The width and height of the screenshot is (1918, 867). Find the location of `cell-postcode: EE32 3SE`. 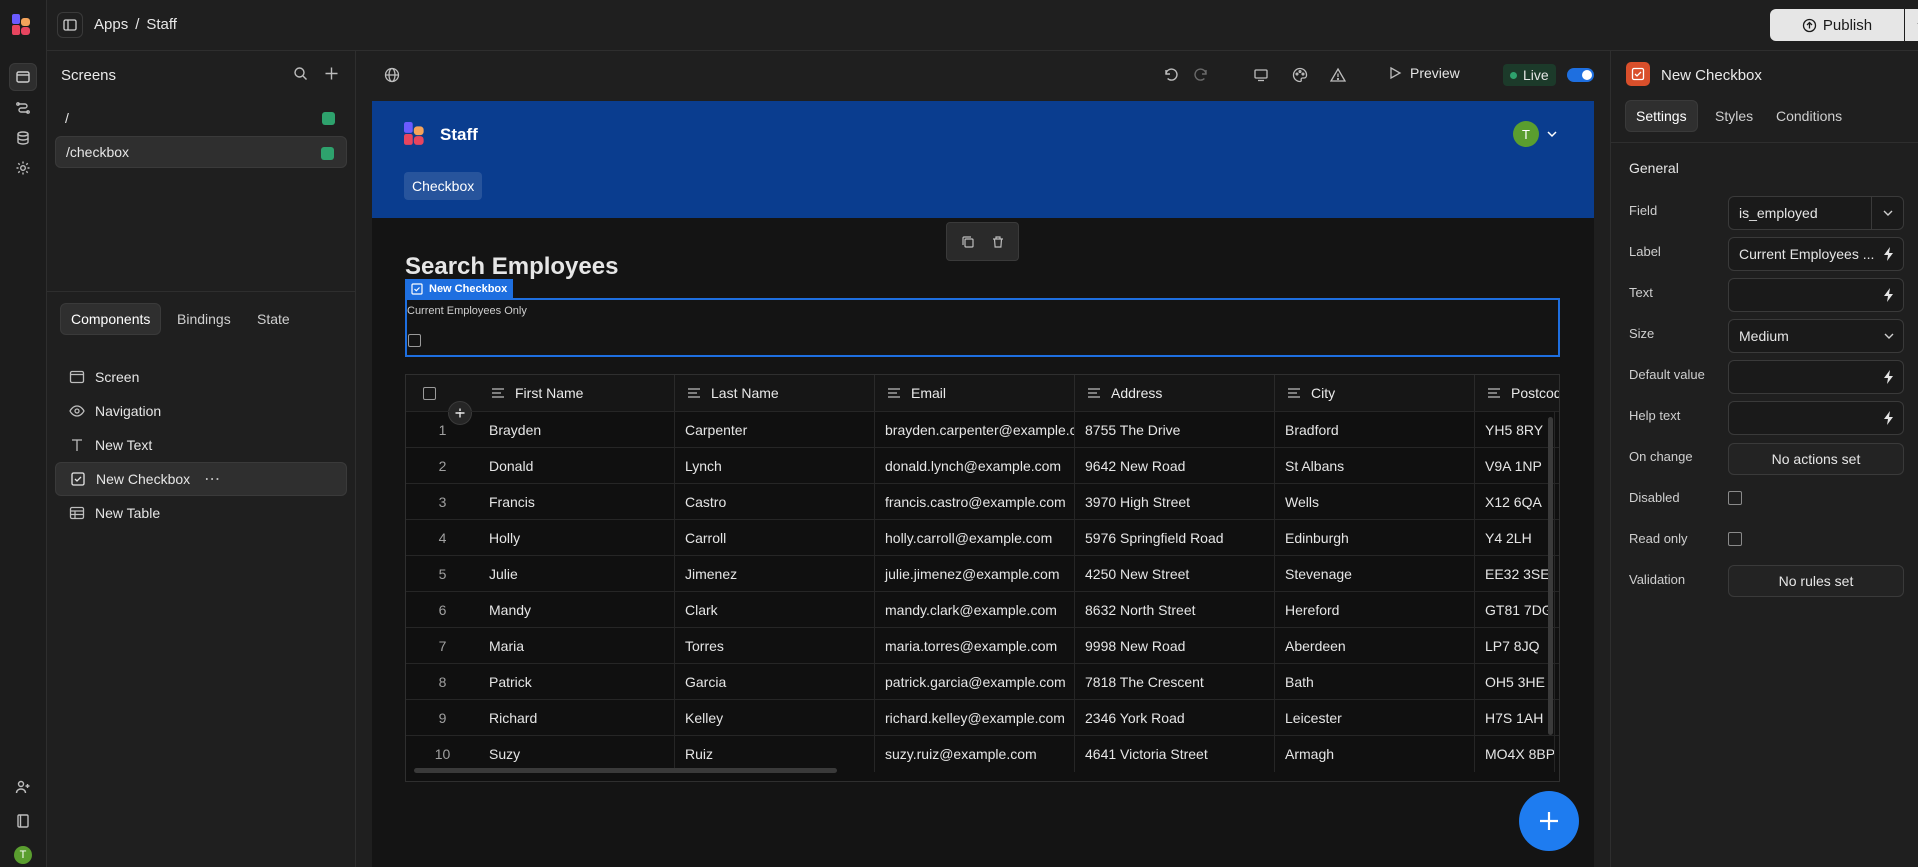

cell-postcode: EE32 3SE is located at coordinates (1515, 574).